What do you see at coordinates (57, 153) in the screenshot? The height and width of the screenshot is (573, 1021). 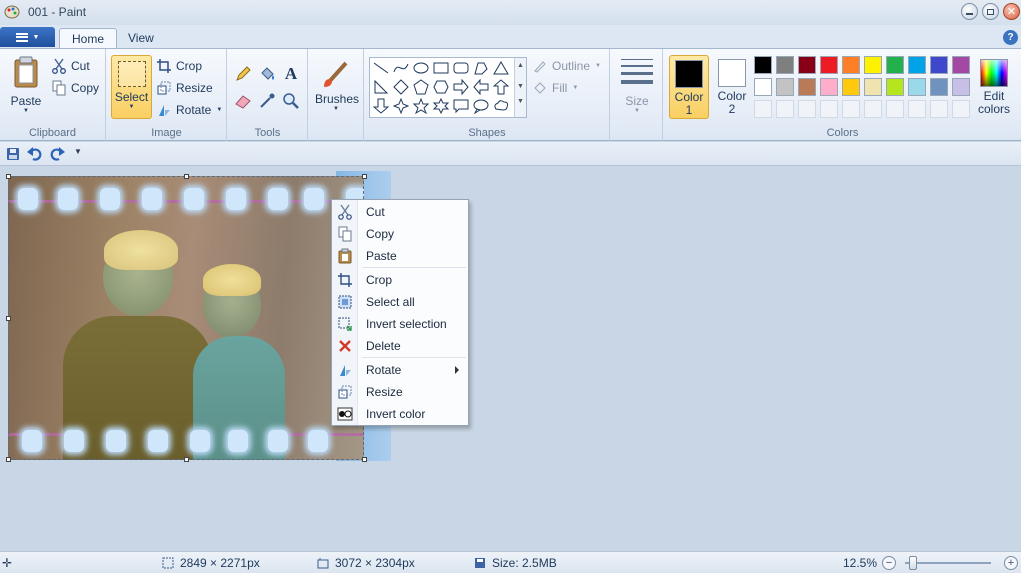 I see `redo-icon` at bounding box center [57, 153].